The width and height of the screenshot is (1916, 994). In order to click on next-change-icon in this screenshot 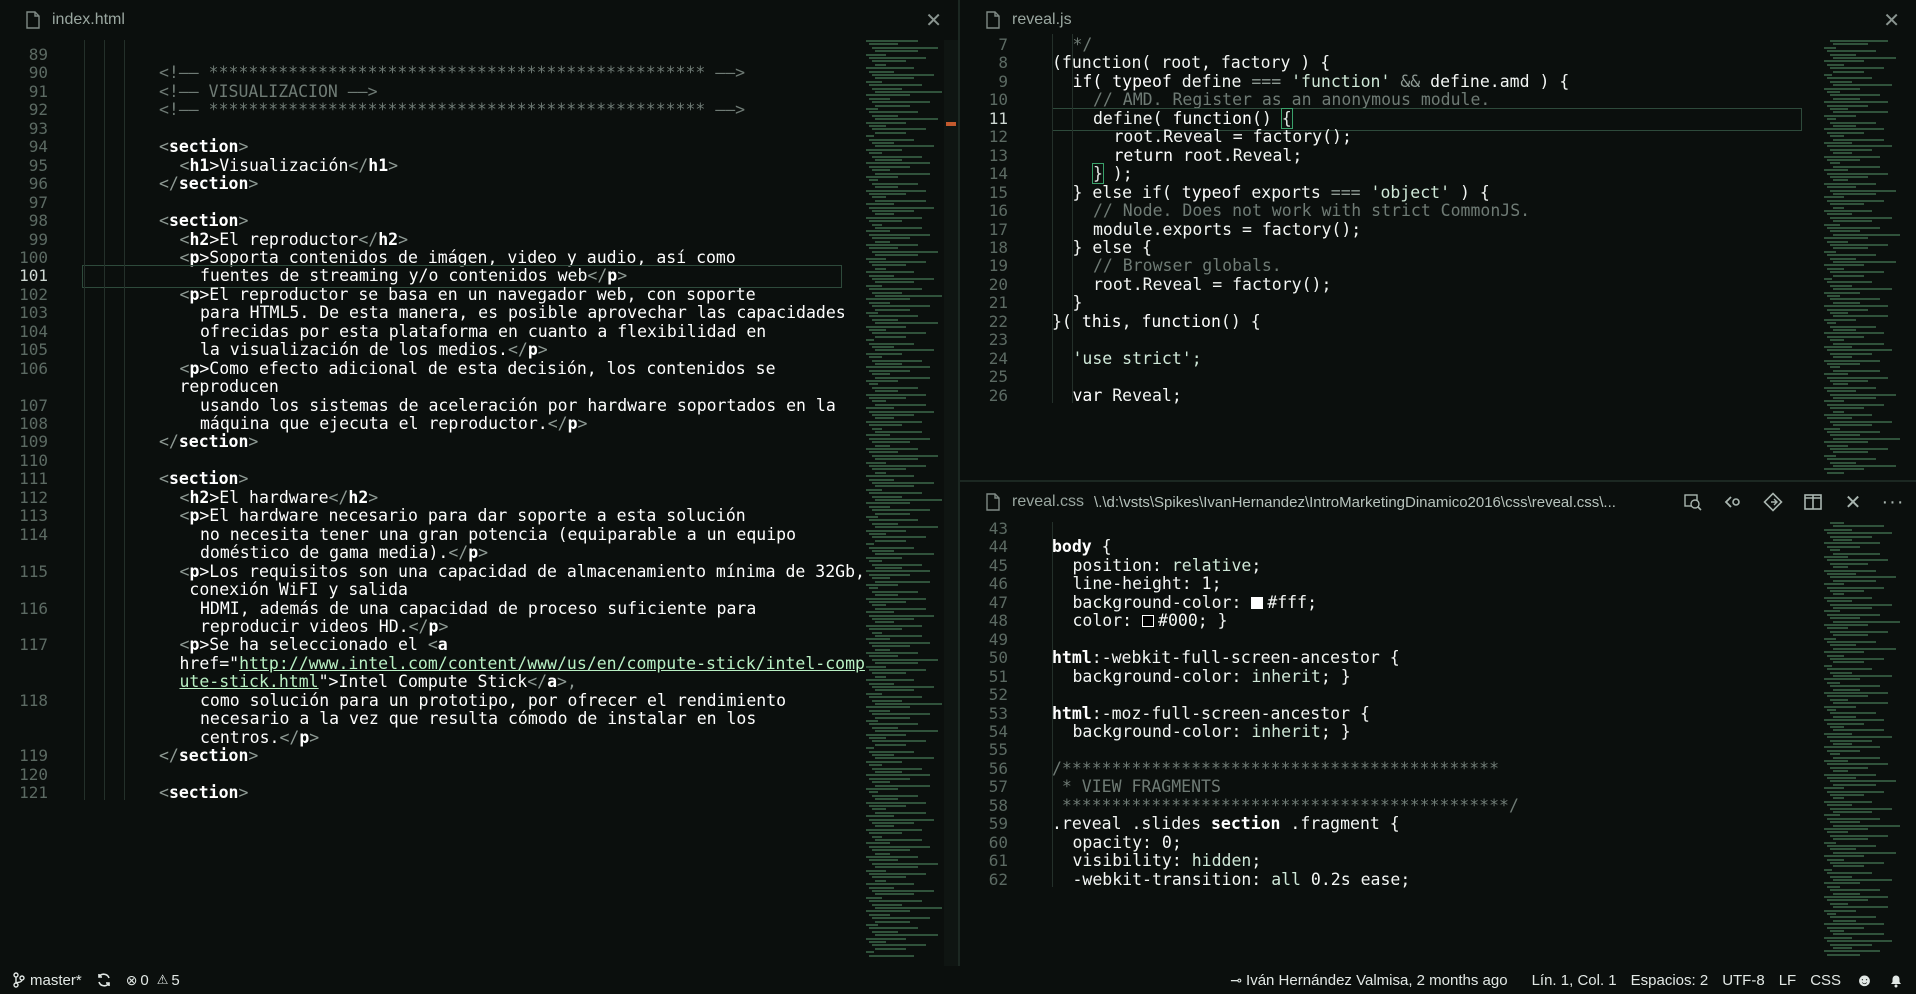, I will do `click(1773, 502)`.